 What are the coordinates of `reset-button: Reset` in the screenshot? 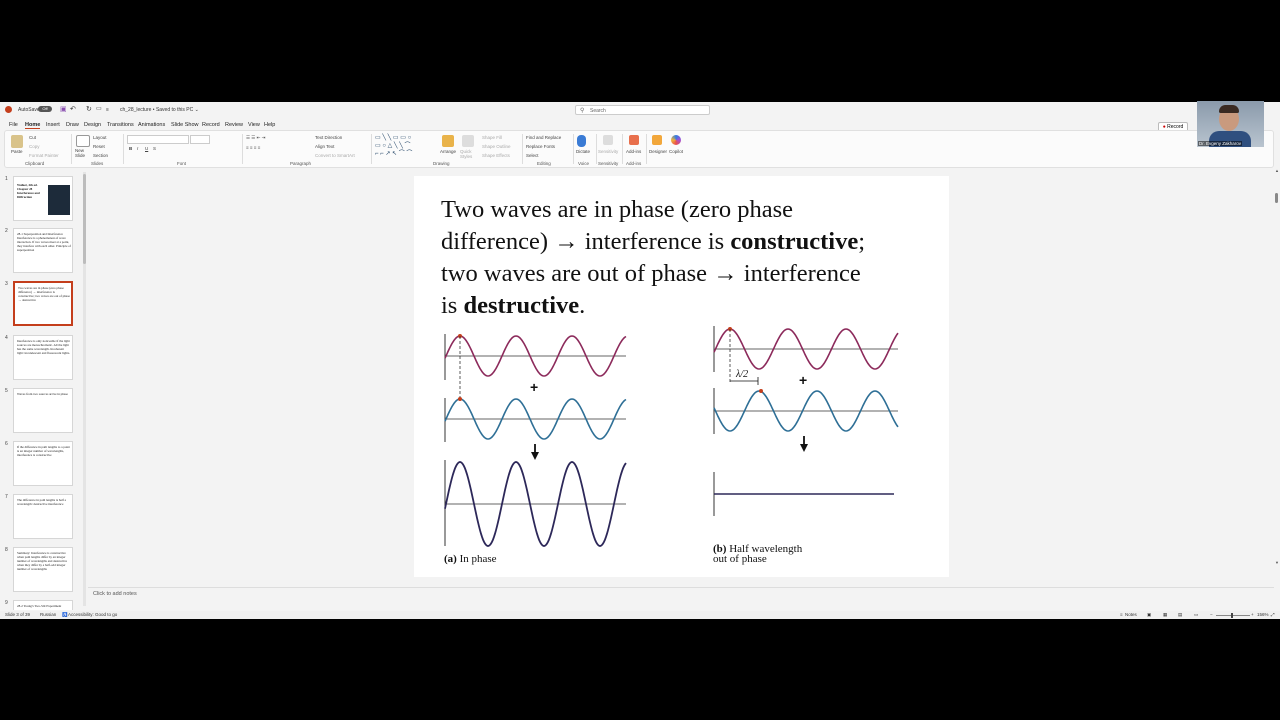 It's located at (99, 146).